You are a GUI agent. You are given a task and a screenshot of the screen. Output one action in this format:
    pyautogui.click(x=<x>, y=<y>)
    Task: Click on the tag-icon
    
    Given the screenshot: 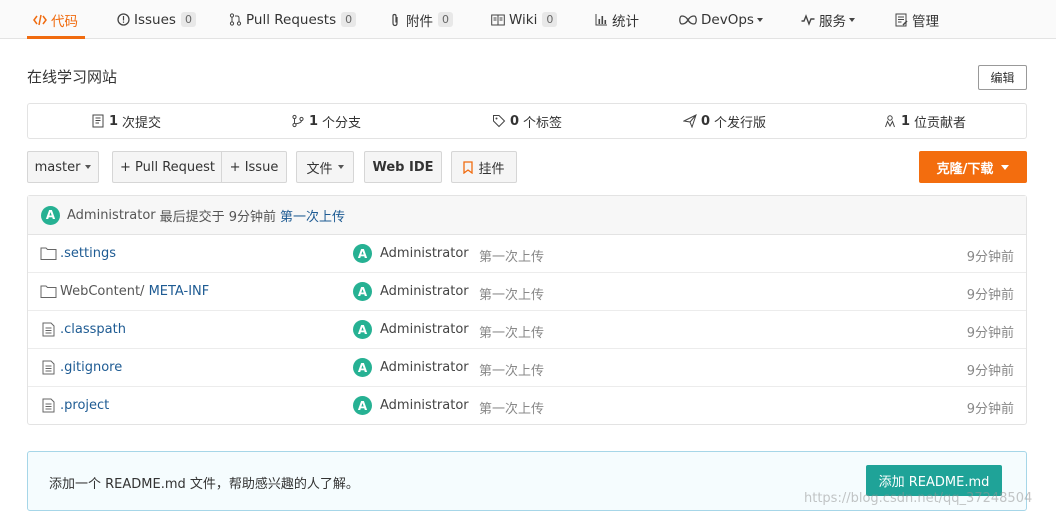 What is the action you would take?
    pyautogui.click(x=499, y=121)
    